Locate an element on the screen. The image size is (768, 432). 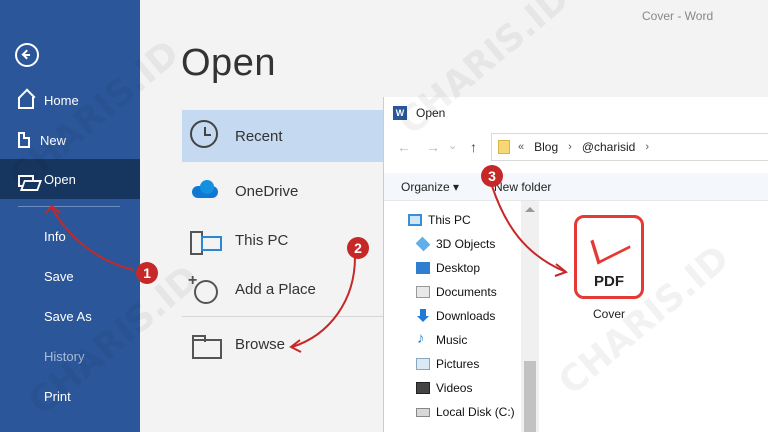
tree-item-label: Music is located at coordinates (452, 340).